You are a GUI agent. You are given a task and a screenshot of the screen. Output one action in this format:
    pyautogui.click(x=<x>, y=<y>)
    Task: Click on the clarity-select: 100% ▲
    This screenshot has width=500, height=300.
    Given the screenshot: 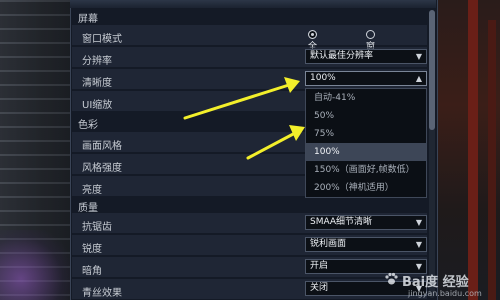 What is the action you would take?
    pyautogui.click(x=366, y=78)
    